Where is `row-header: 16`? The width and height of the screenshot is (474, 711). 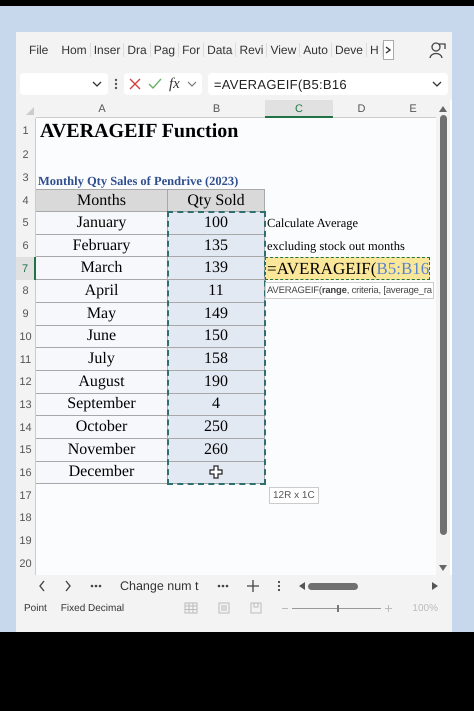 row-header: 16 is located at coordinates (26, 473).